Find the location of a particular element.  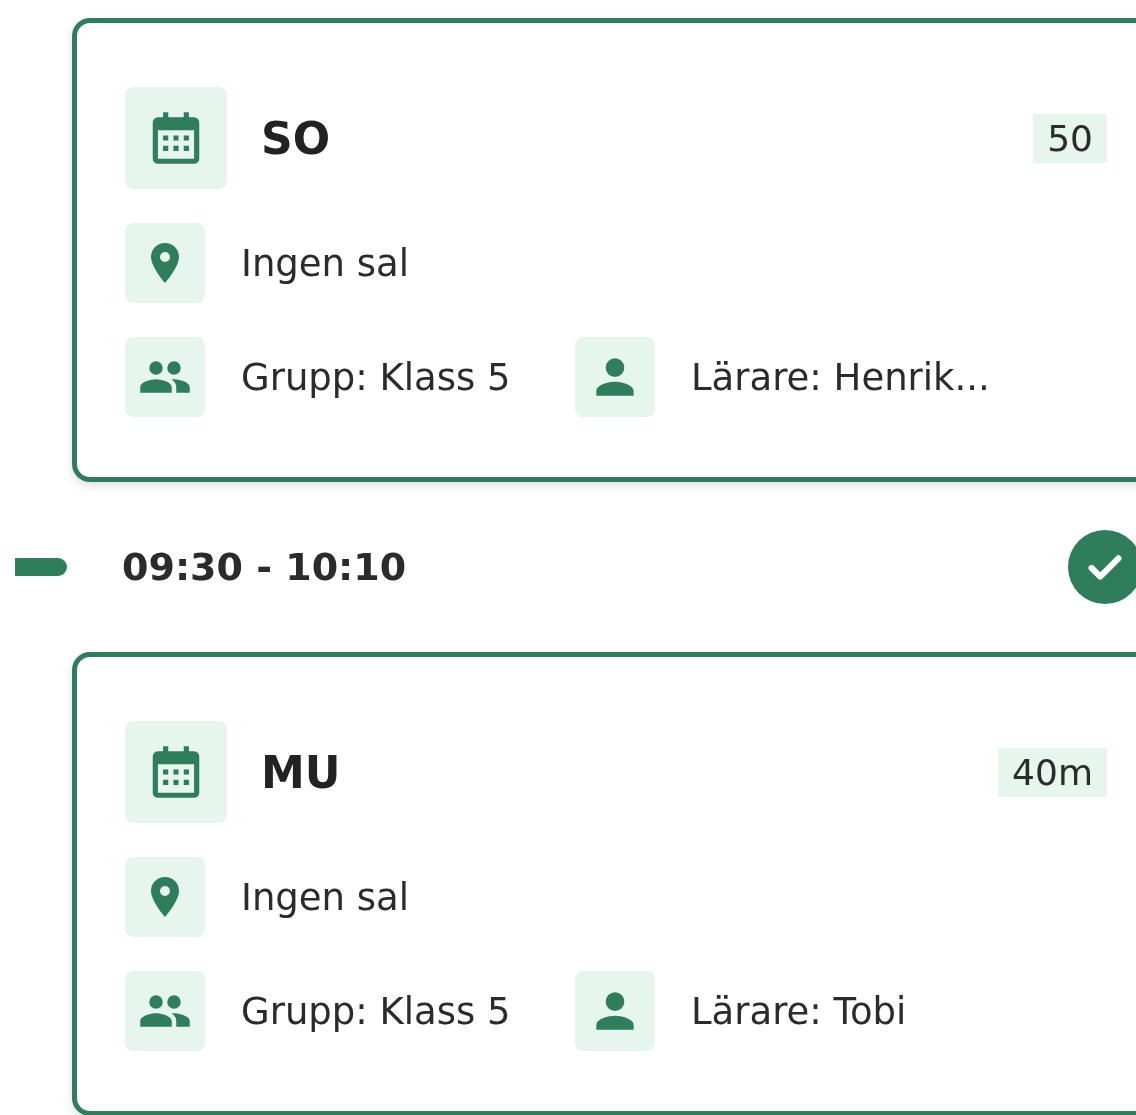

lesson-time: 09:30 - 10:10 is located at coordinates (264, 567).